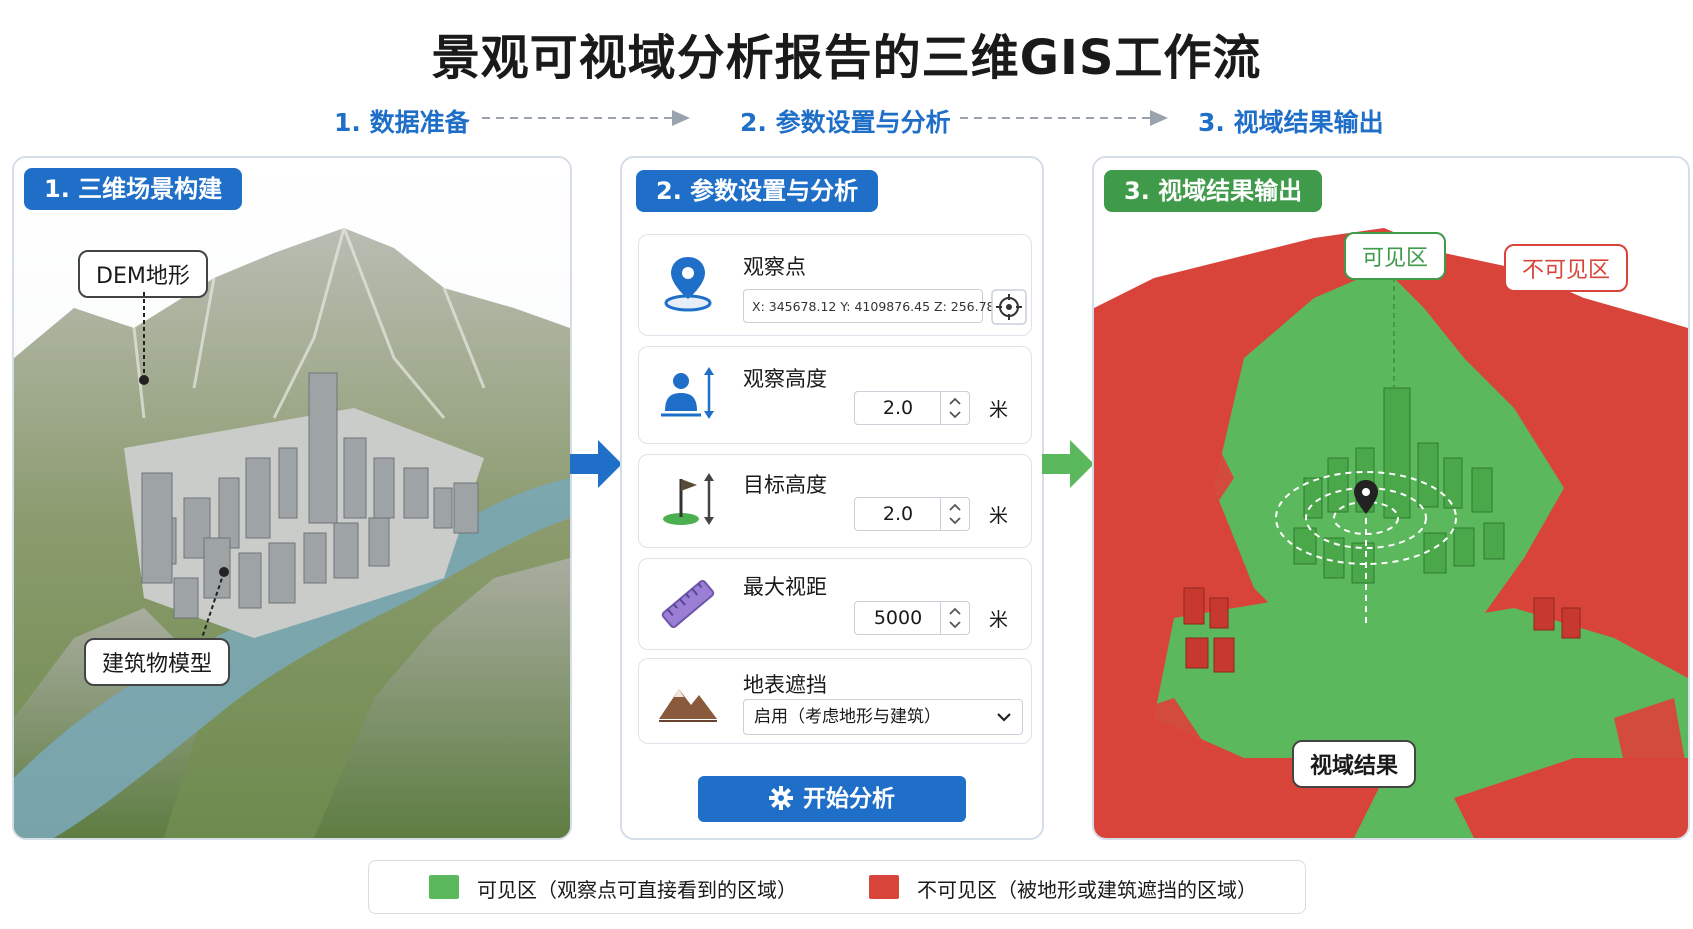 This screenshot has height=929, width=1693. Describe the element at coordinates (835, 604) in the screenshot. I see `max-distance-card: 最大视距 5000 米` at that location.